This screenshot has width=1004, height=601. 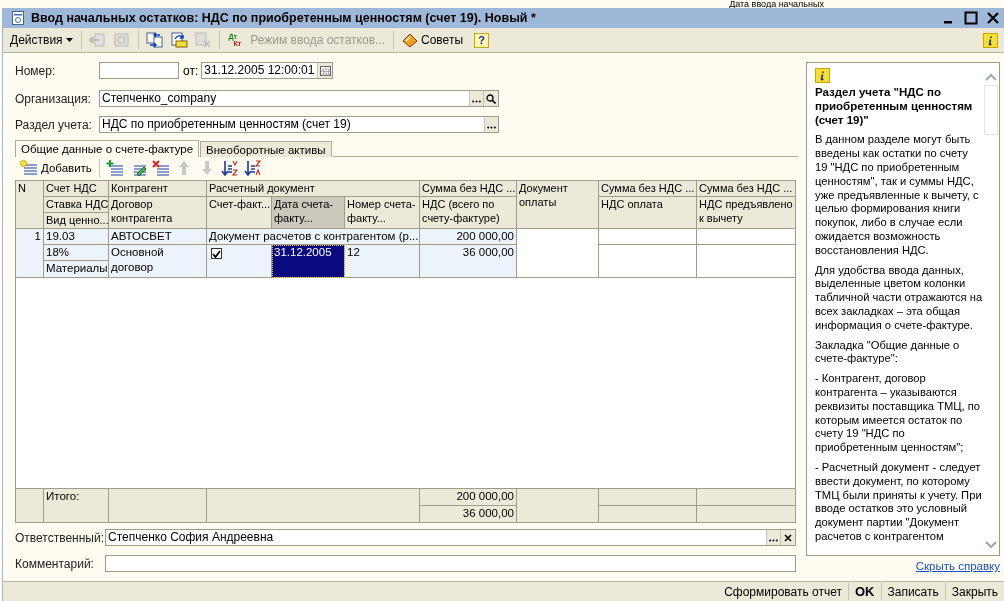 What do you see at coordinates (783, 591) in the screenshot?
I see `dialog-button: Сформировать отчет` at bounding box center [783, 591].